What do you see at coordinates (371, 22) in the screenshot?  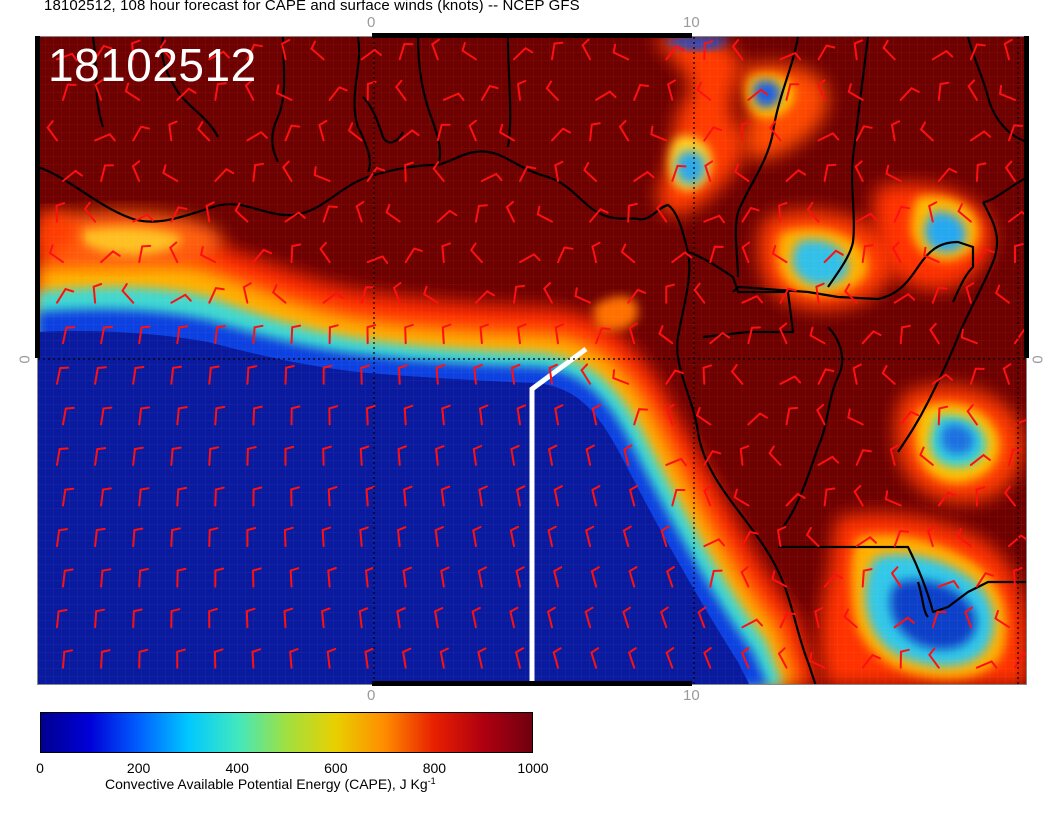 I see `top-tick-0: 0` at bounding box center [371, 22].